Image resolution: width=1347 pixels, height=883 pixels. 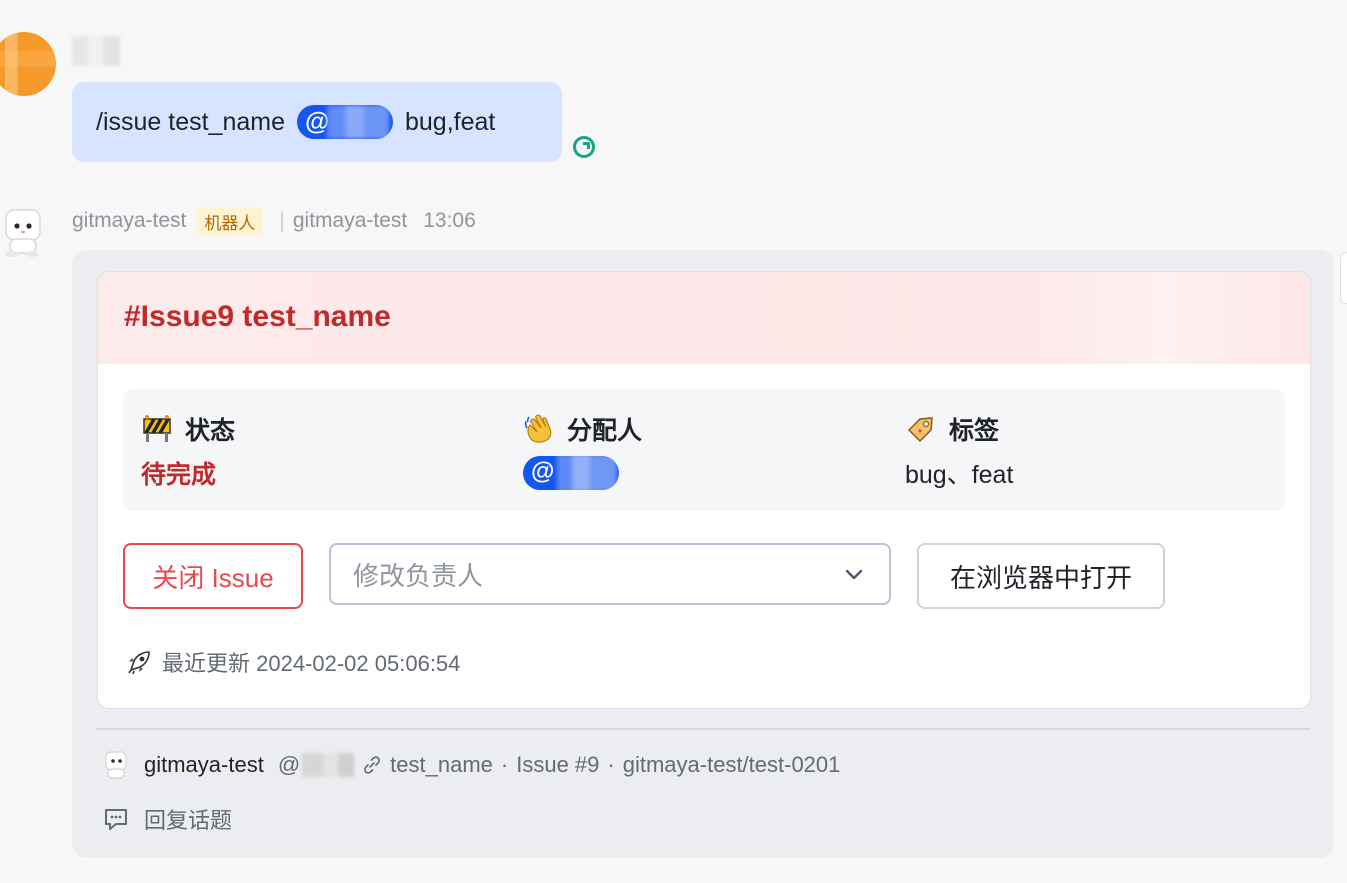 What do you see at coordinates (584, 147) in the screenshot?
I see `read-status-icon` at bounding box center [584, 147].